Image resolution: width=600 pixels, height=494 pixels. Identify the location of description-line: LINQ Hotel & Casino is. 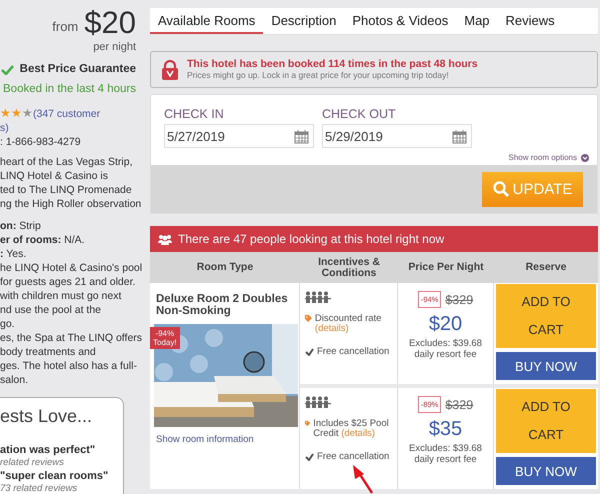
(54, 176).